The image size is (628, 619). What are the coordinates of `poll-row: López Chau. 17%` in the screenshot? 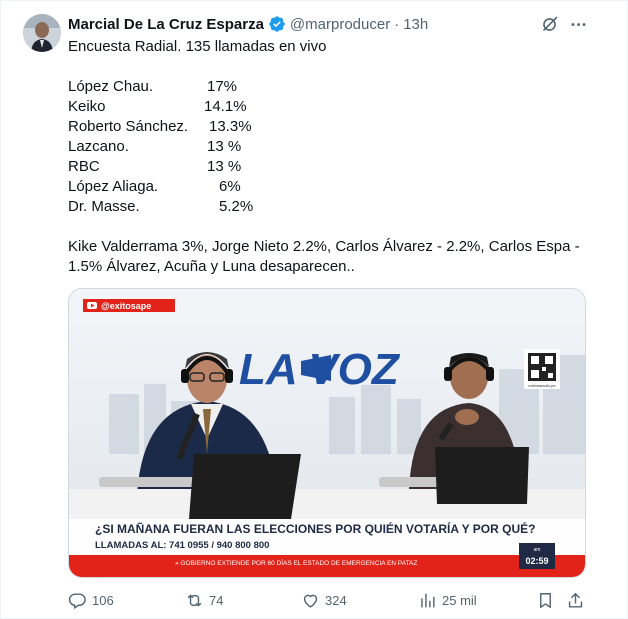 It's located at (338, 87).